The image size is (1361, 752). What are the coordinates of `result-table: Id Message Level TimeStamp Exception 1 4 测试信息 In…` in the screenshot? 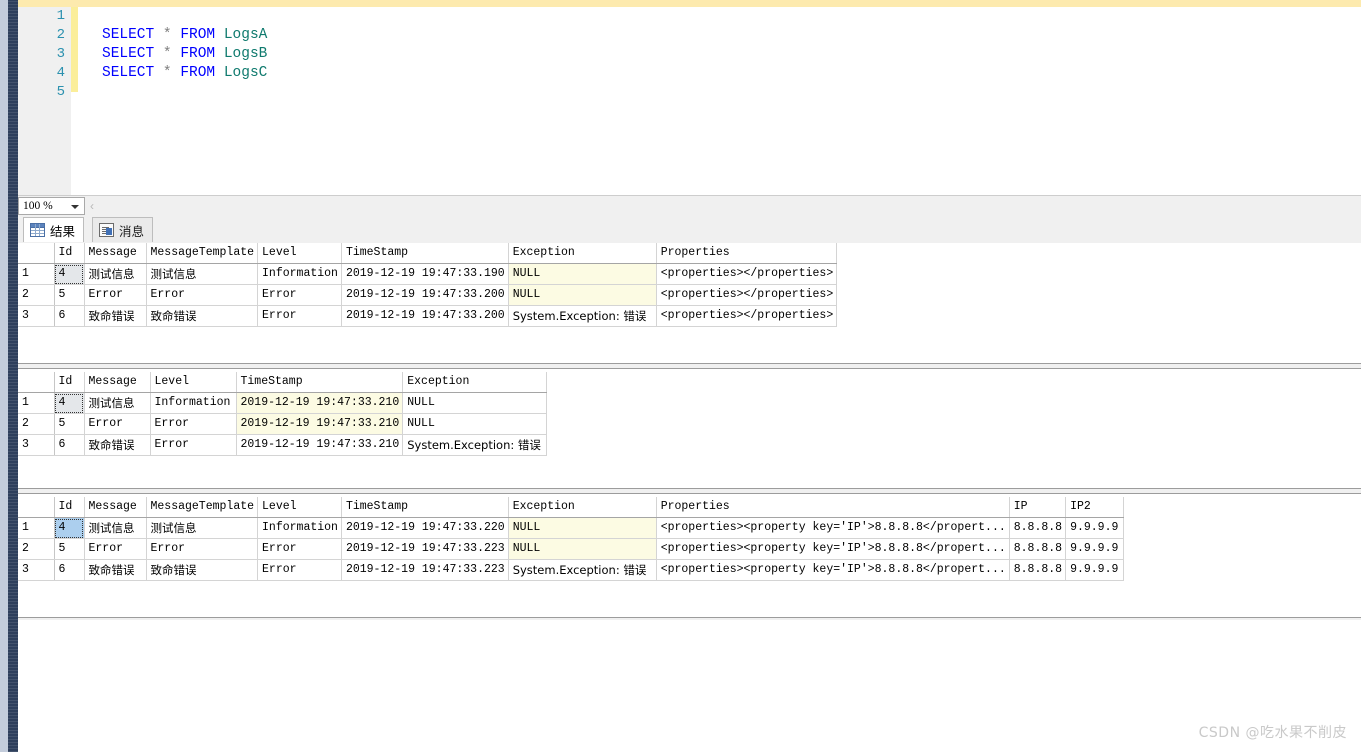 It's located at (283, 414).